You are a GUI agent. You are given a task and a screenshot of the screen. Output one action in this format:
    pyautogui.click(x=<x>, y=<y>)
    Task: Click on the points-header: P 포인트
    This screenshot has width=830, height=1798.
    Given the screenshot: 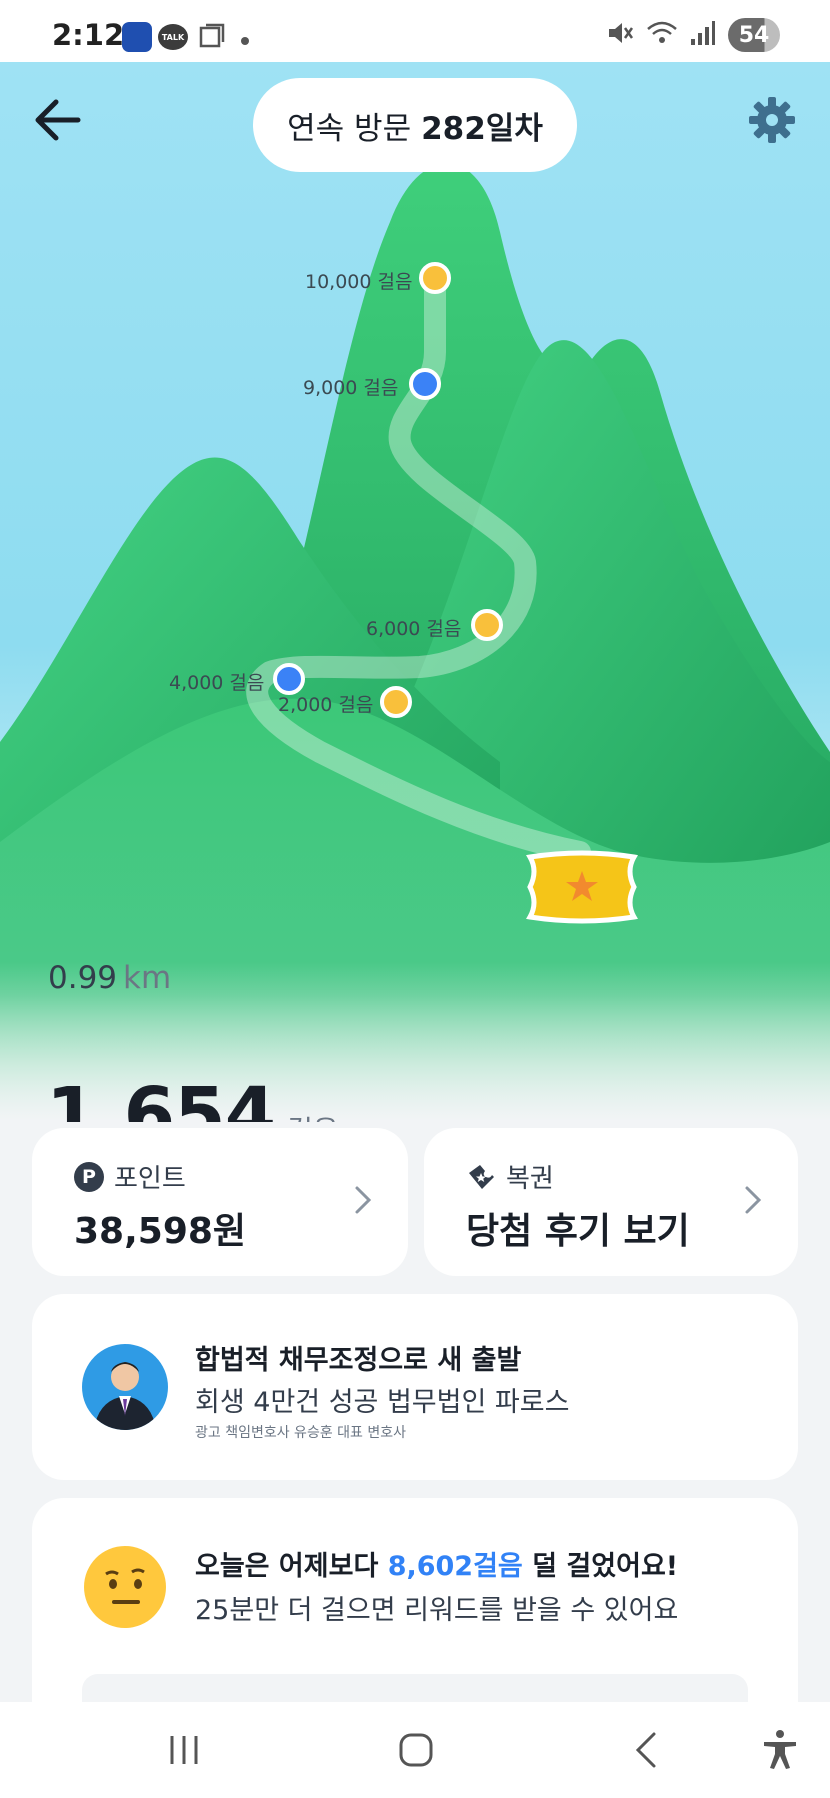 What is the action you would take?
    pyautogui.click(x=130, y=1176)
    